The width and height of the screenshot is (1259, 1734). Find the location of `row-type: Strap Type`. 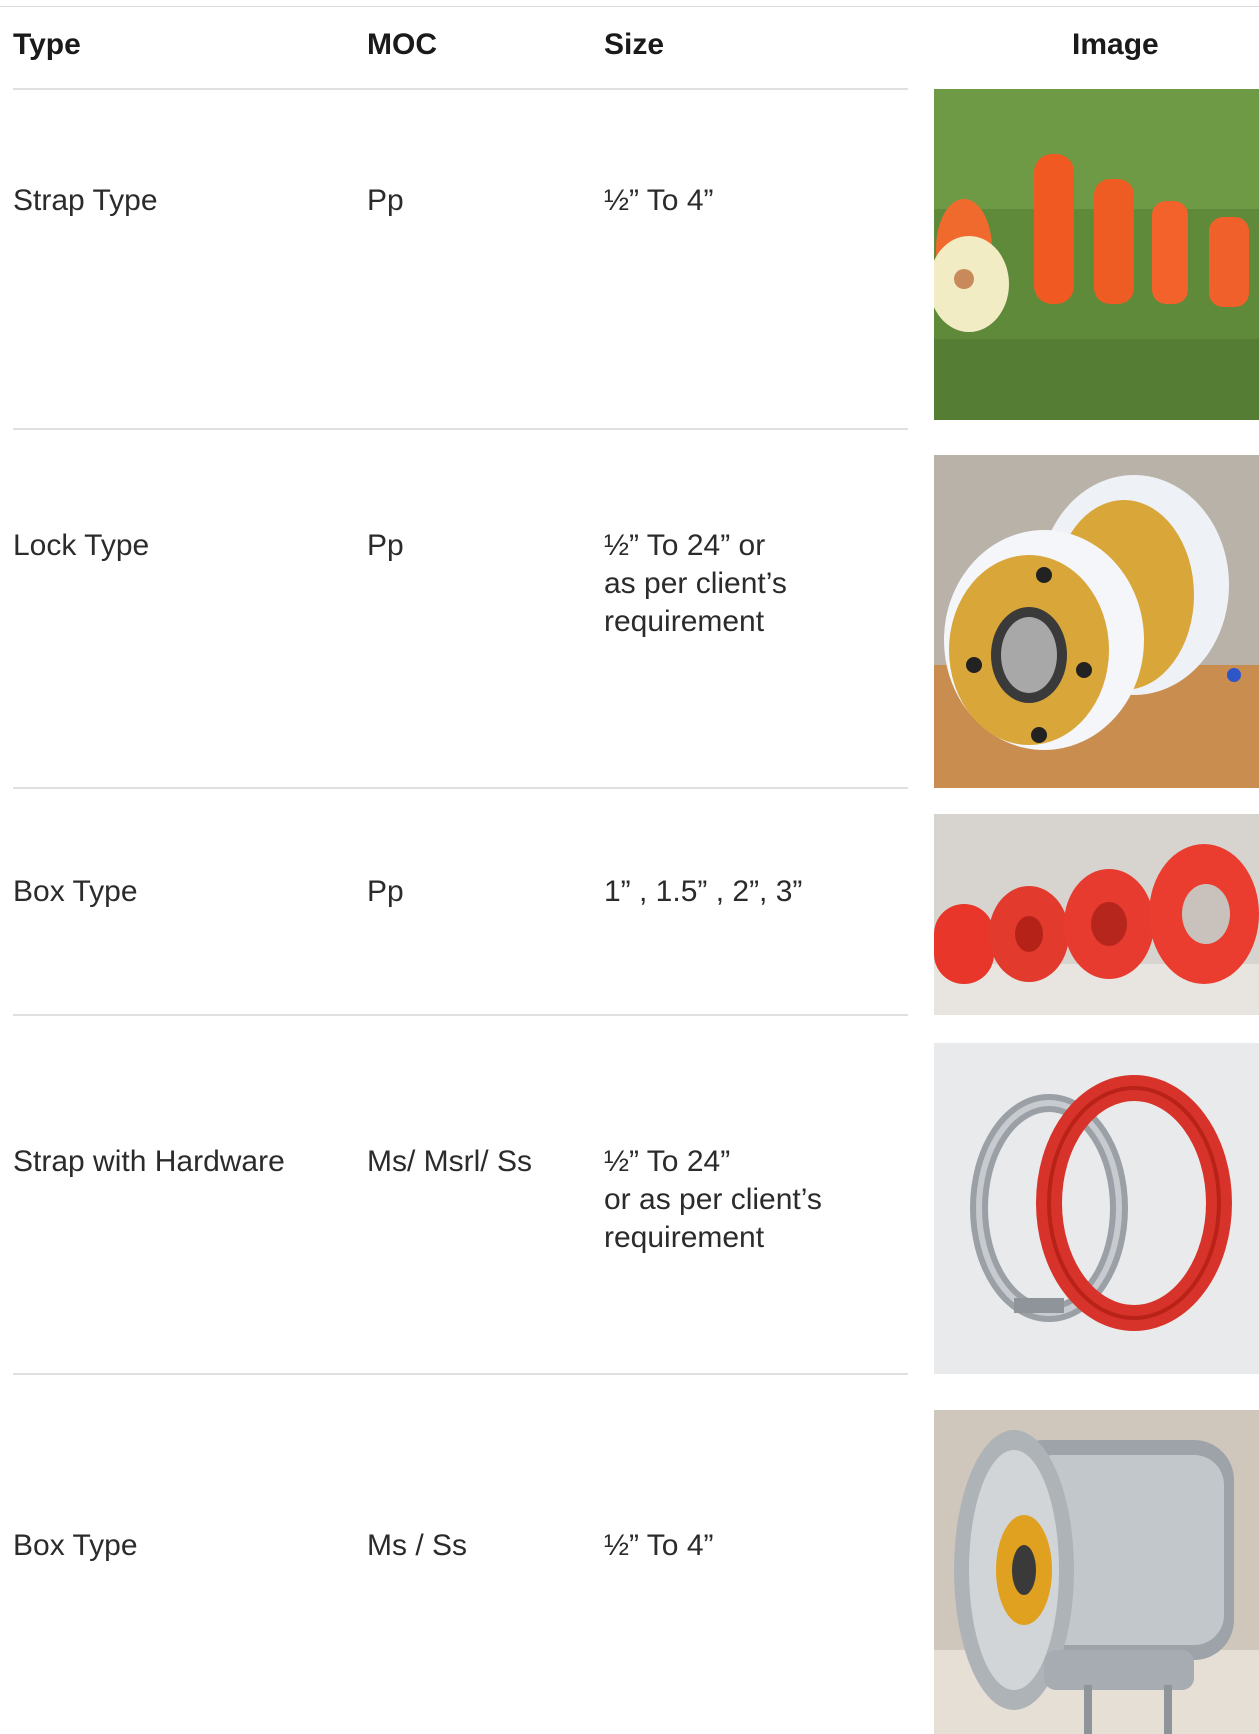

row-type: Strap Type is located at coordinates (85, 200).